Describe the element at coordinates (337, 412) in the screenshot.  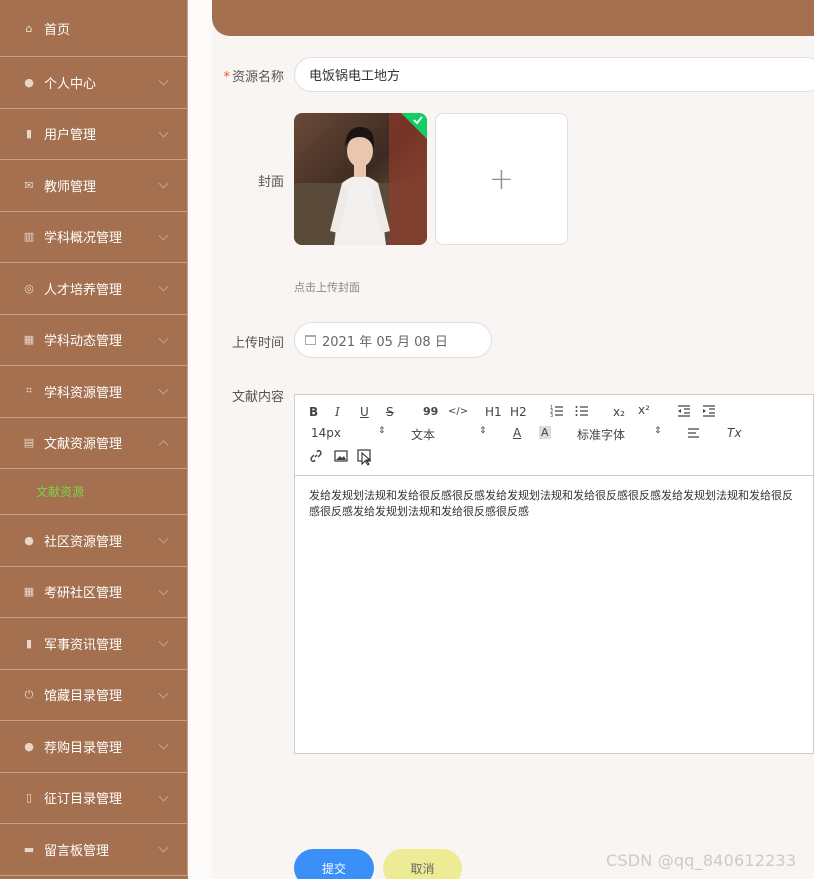
I see `italic-button: I` at that location.